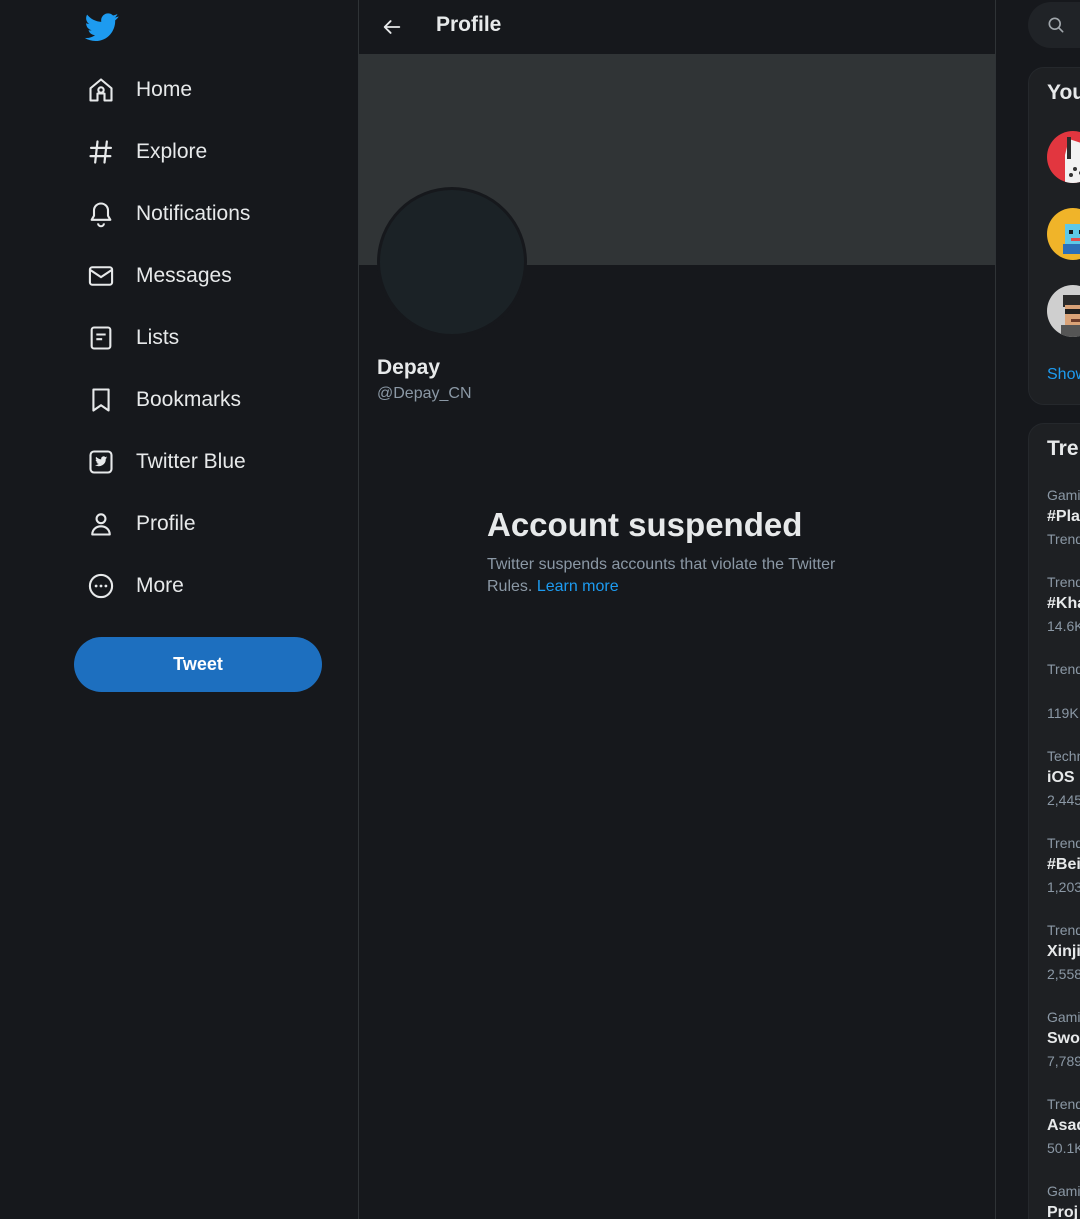  I want to click on trend-name: Swo, so click(1063, 1038).